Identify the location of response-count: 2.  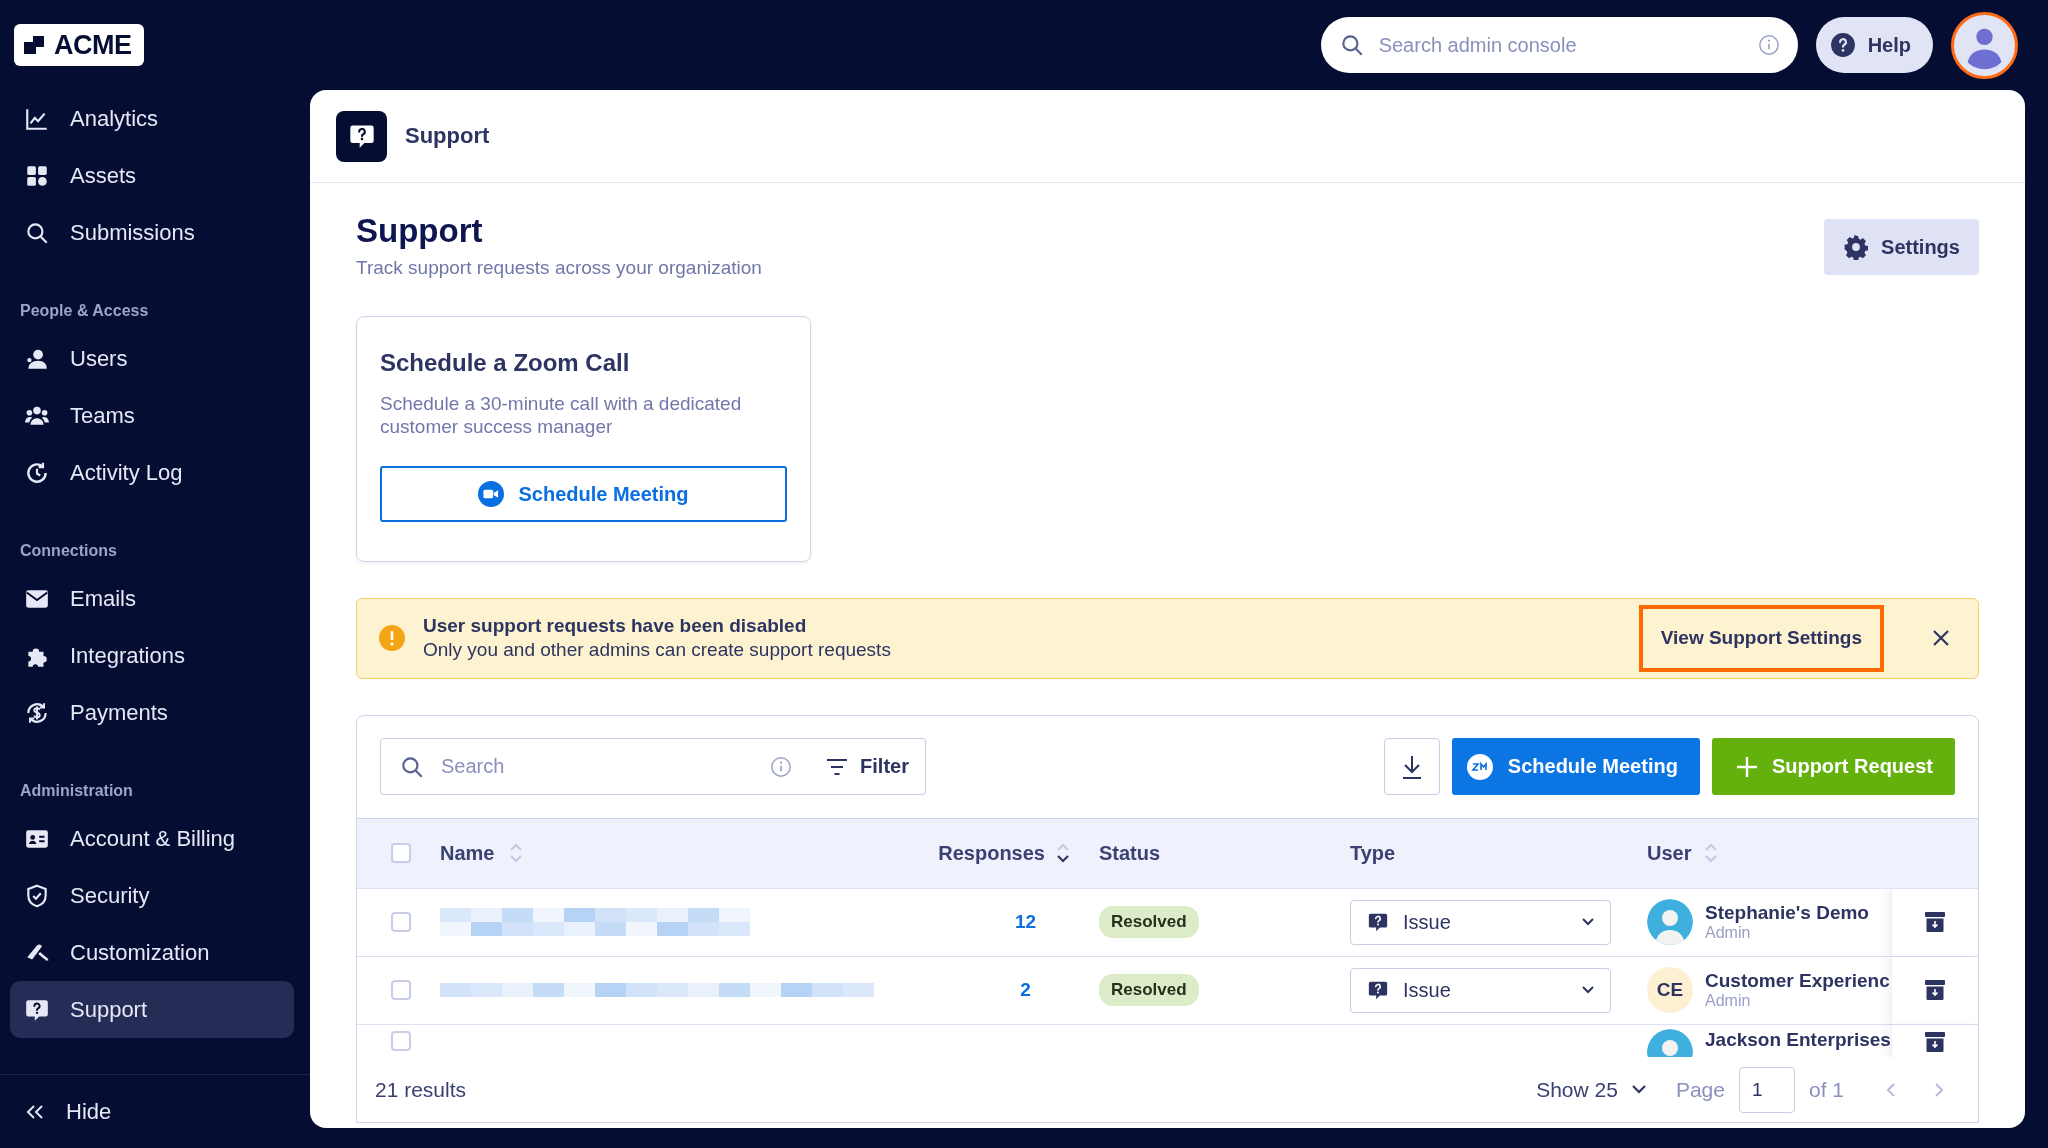
(1025, 990).